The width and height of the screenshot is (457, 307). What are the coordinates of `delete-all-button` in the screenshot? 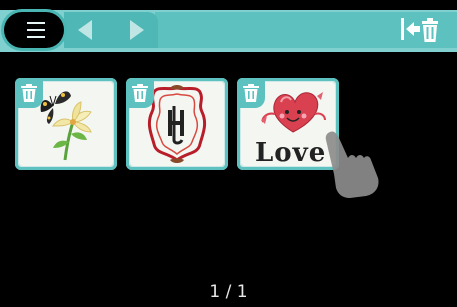 It's located at (421, 30).